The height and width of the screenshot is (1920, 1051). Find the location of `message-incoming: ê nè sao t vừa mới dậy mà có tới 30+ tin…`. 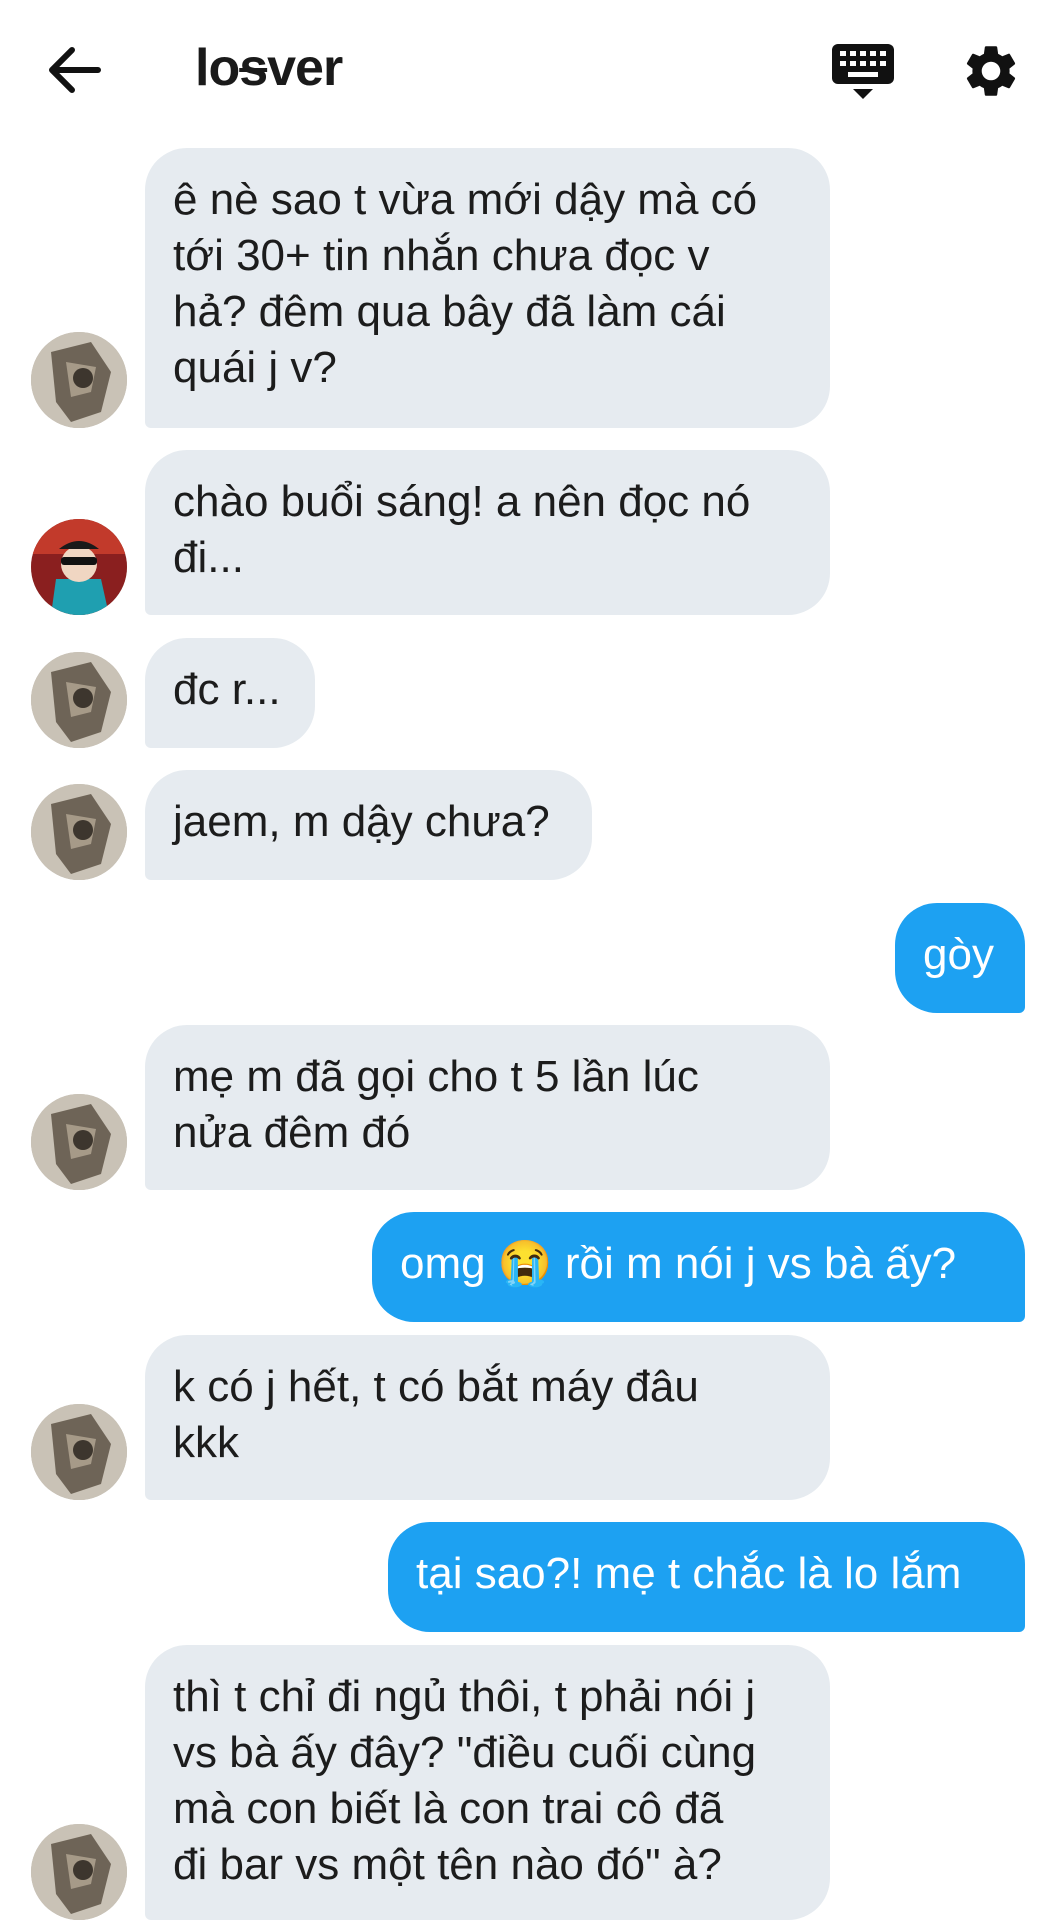

message-incoming: ê nè sao t vừa mới dậy mà có tới 30+ tin… is located at coordinates (487, 288).